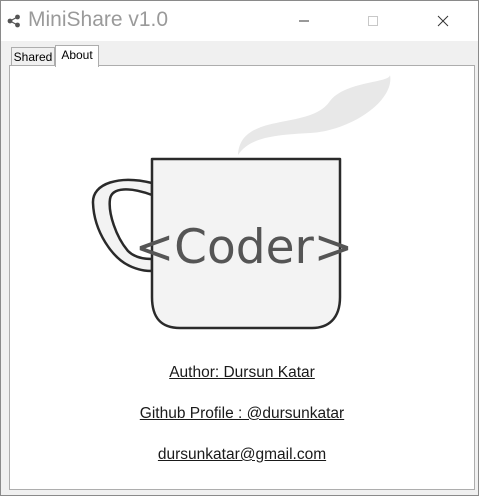 Image resolution: width=479 pixels, height=496 pixels. I want to click on maximize-button, so click(373, 21).